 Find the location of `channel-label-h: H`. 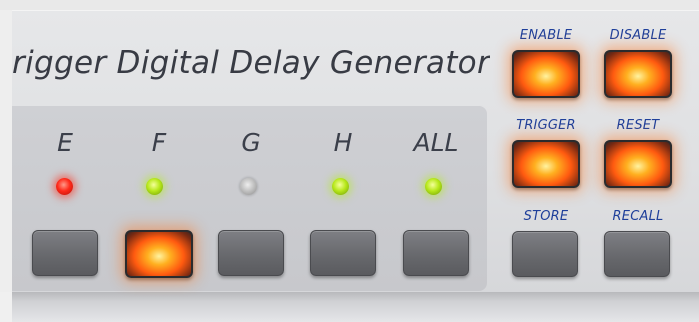

channel-label-h: H is located at coordinates (343, 142).